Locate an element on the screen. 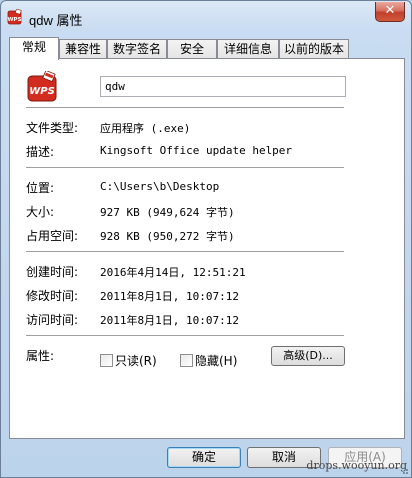  ok-button: 确定 is located at coordinates (204, 457).